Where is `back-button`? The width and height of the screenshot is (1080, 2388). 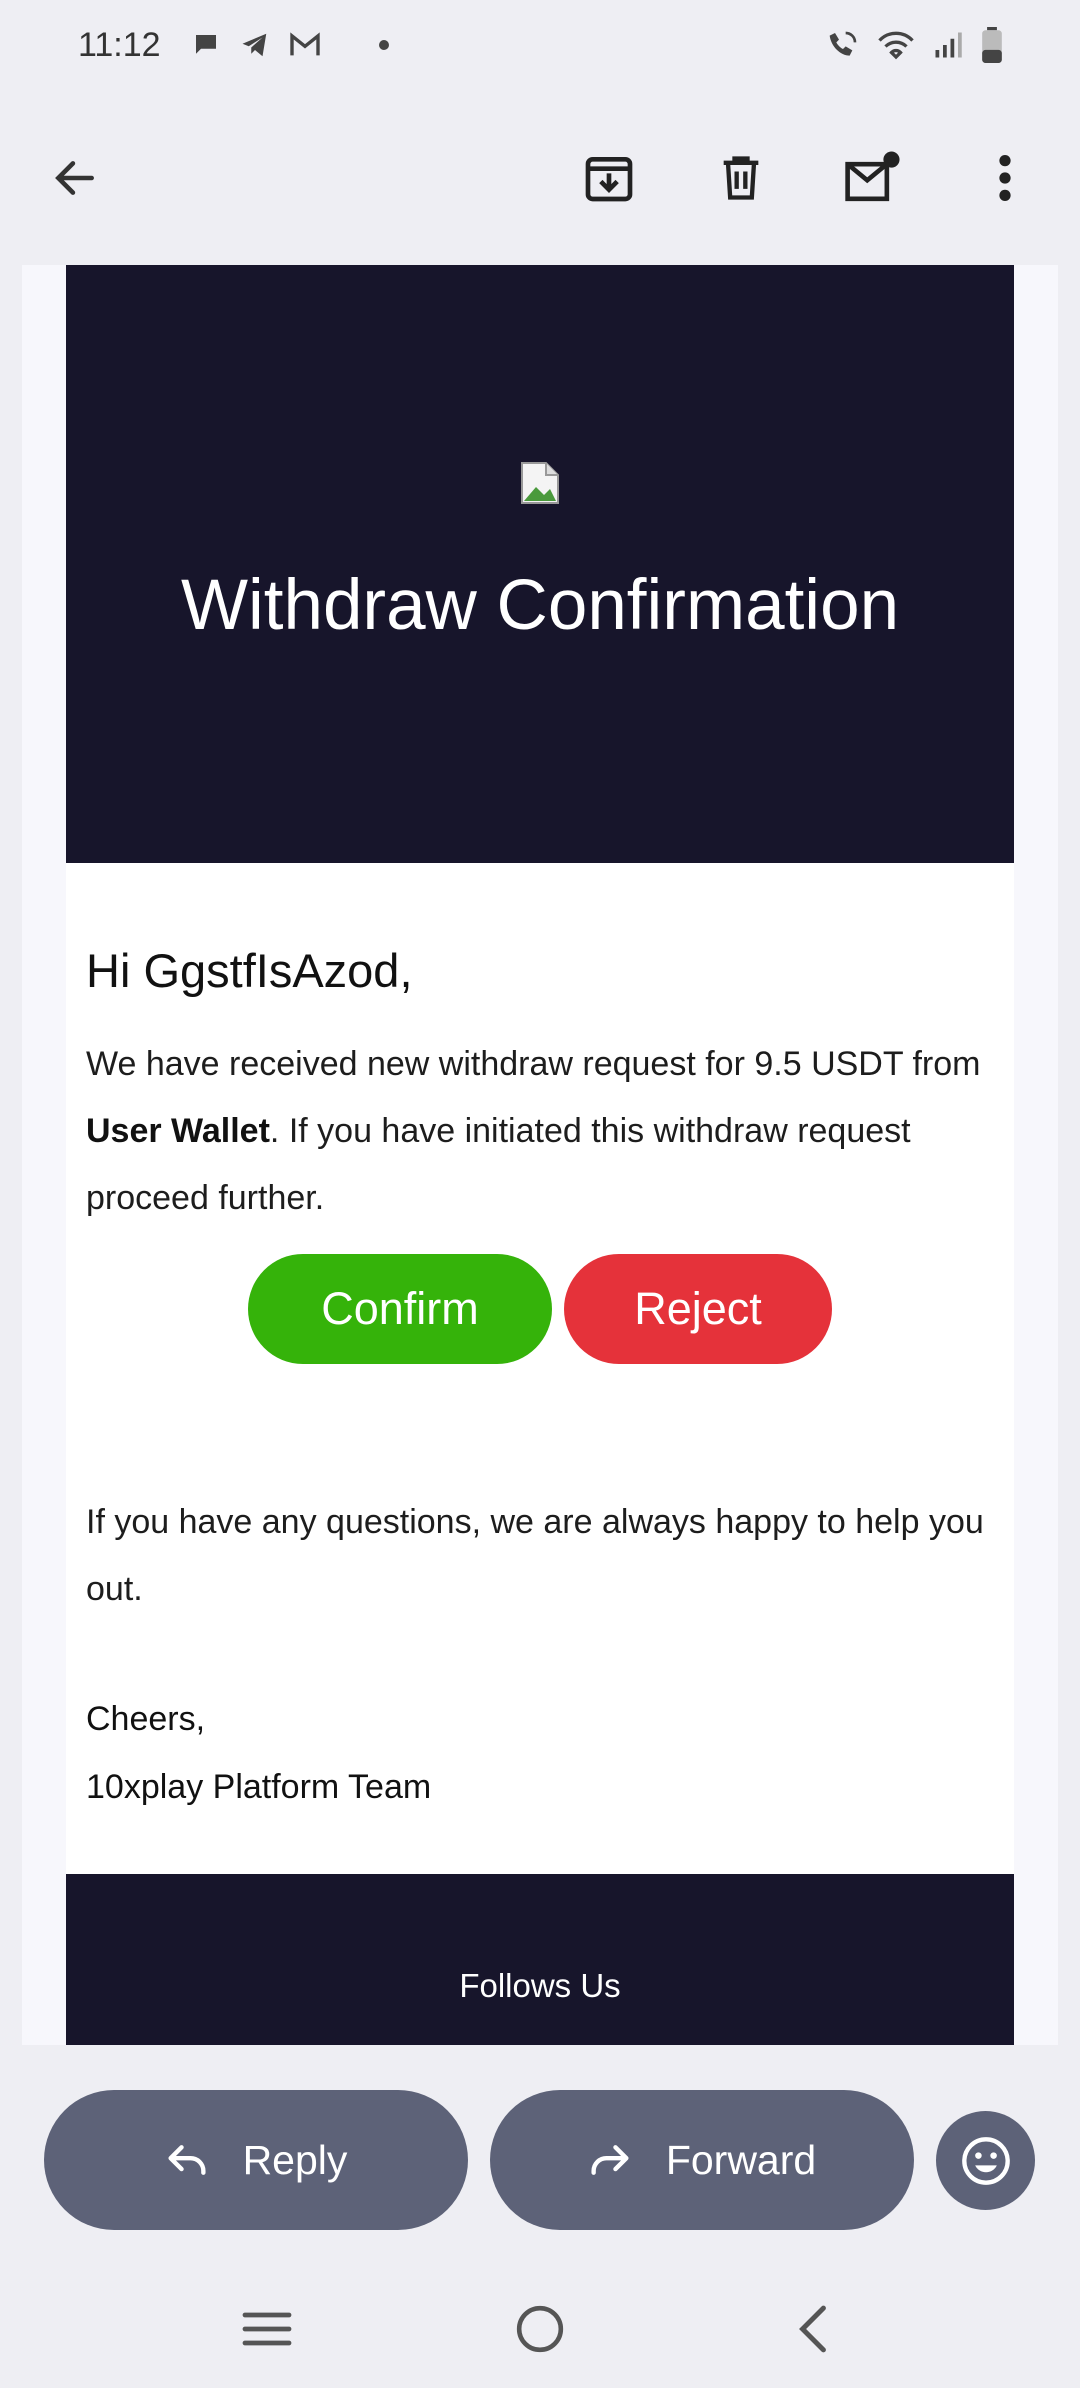 back-button is located at coordinates (75, 178).